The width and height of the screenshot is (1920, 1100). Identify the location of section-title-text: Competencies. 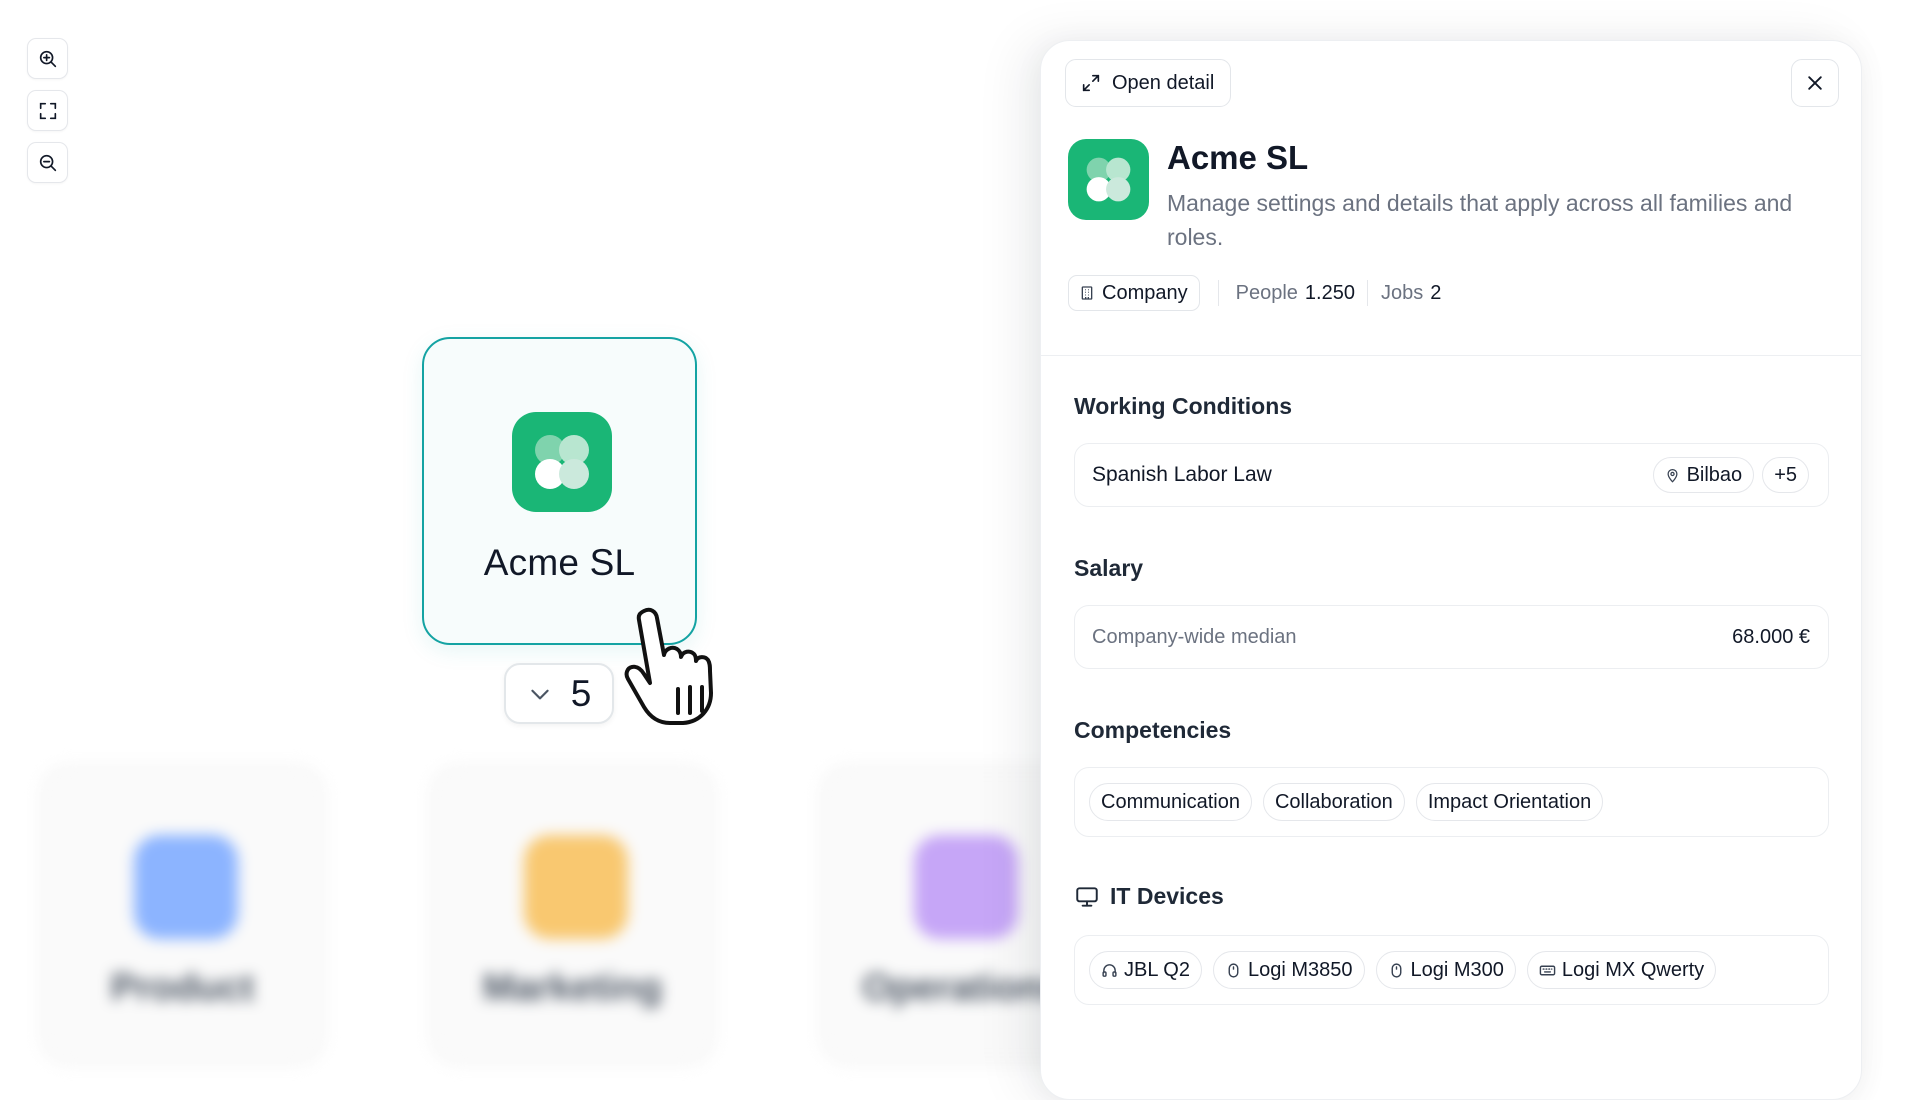
(1153, 730).